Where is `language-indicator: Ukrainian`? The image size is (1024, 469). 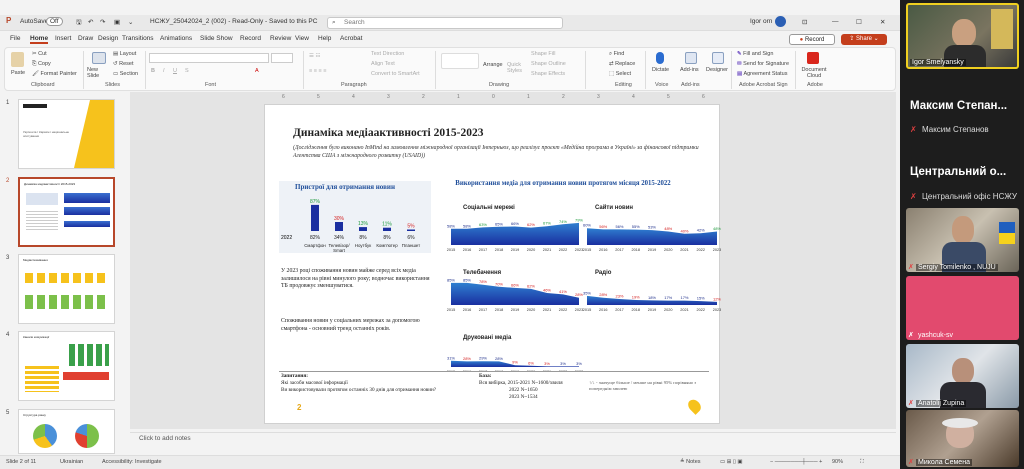 language-indicator: Ukrainian is located at coordinates (71, 462).